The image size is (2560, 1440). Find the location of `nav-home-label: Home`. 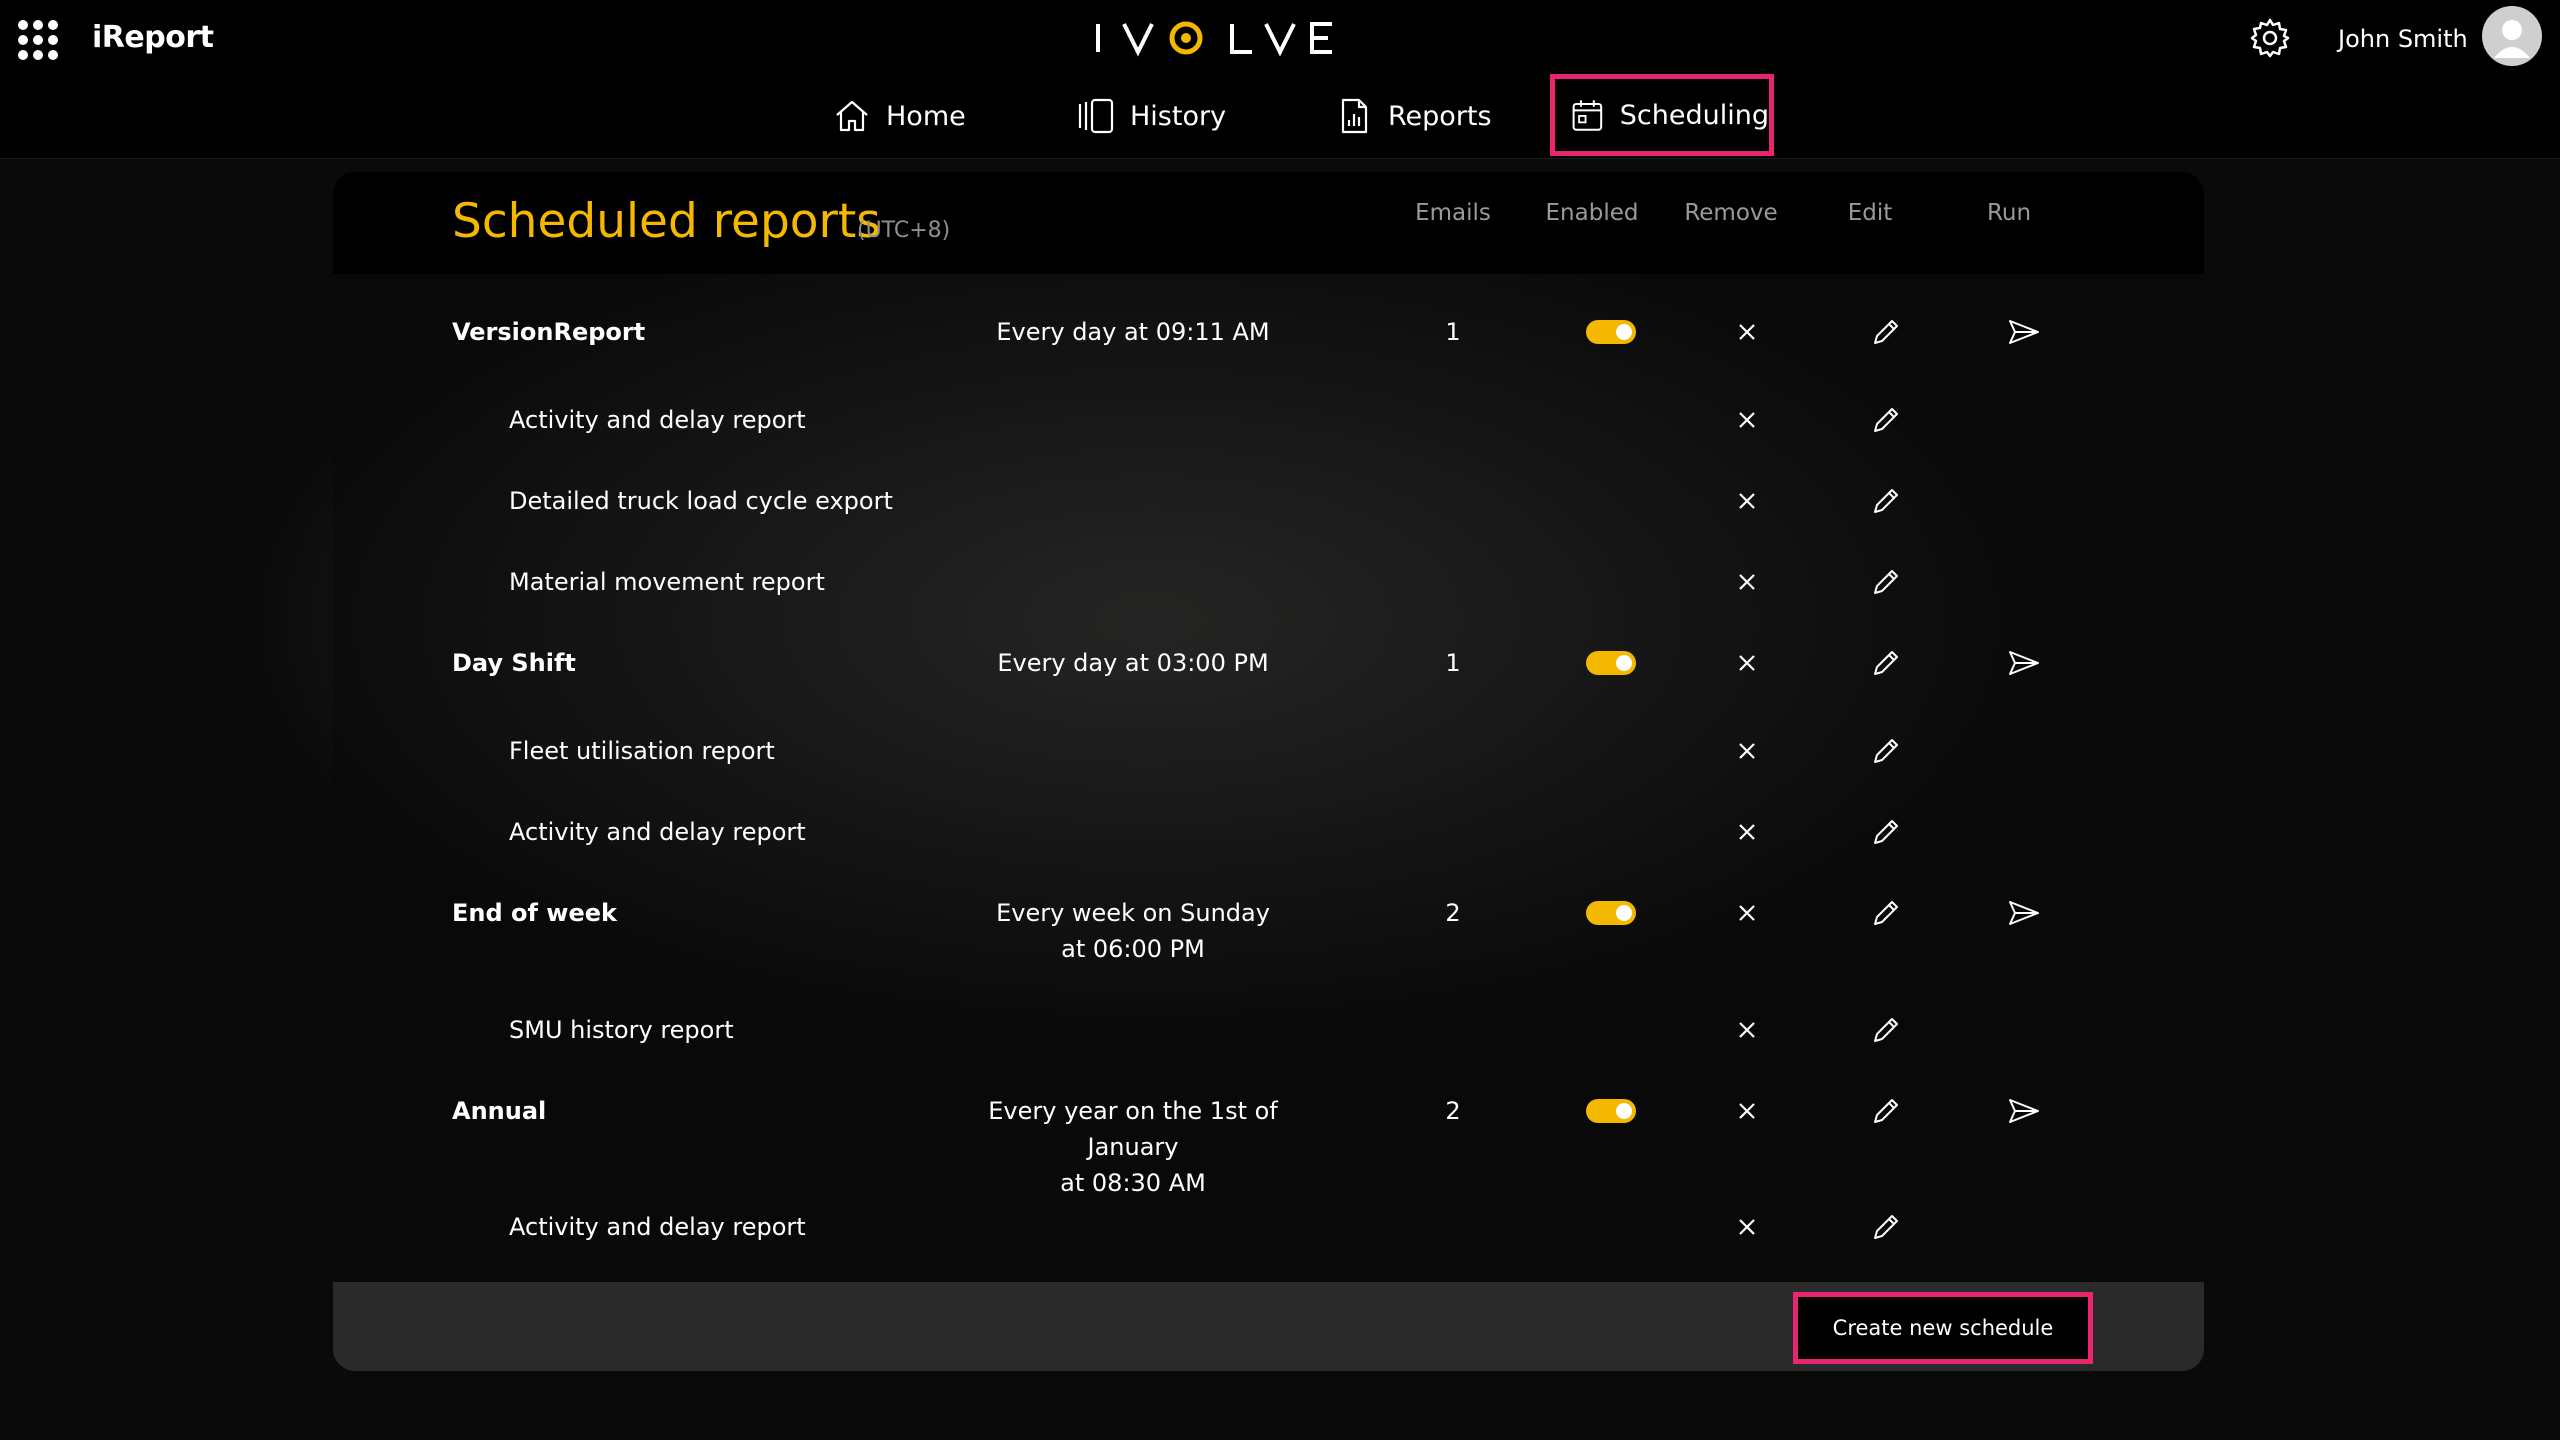

nav-home-label: Home is located at coordinates (926, 116).